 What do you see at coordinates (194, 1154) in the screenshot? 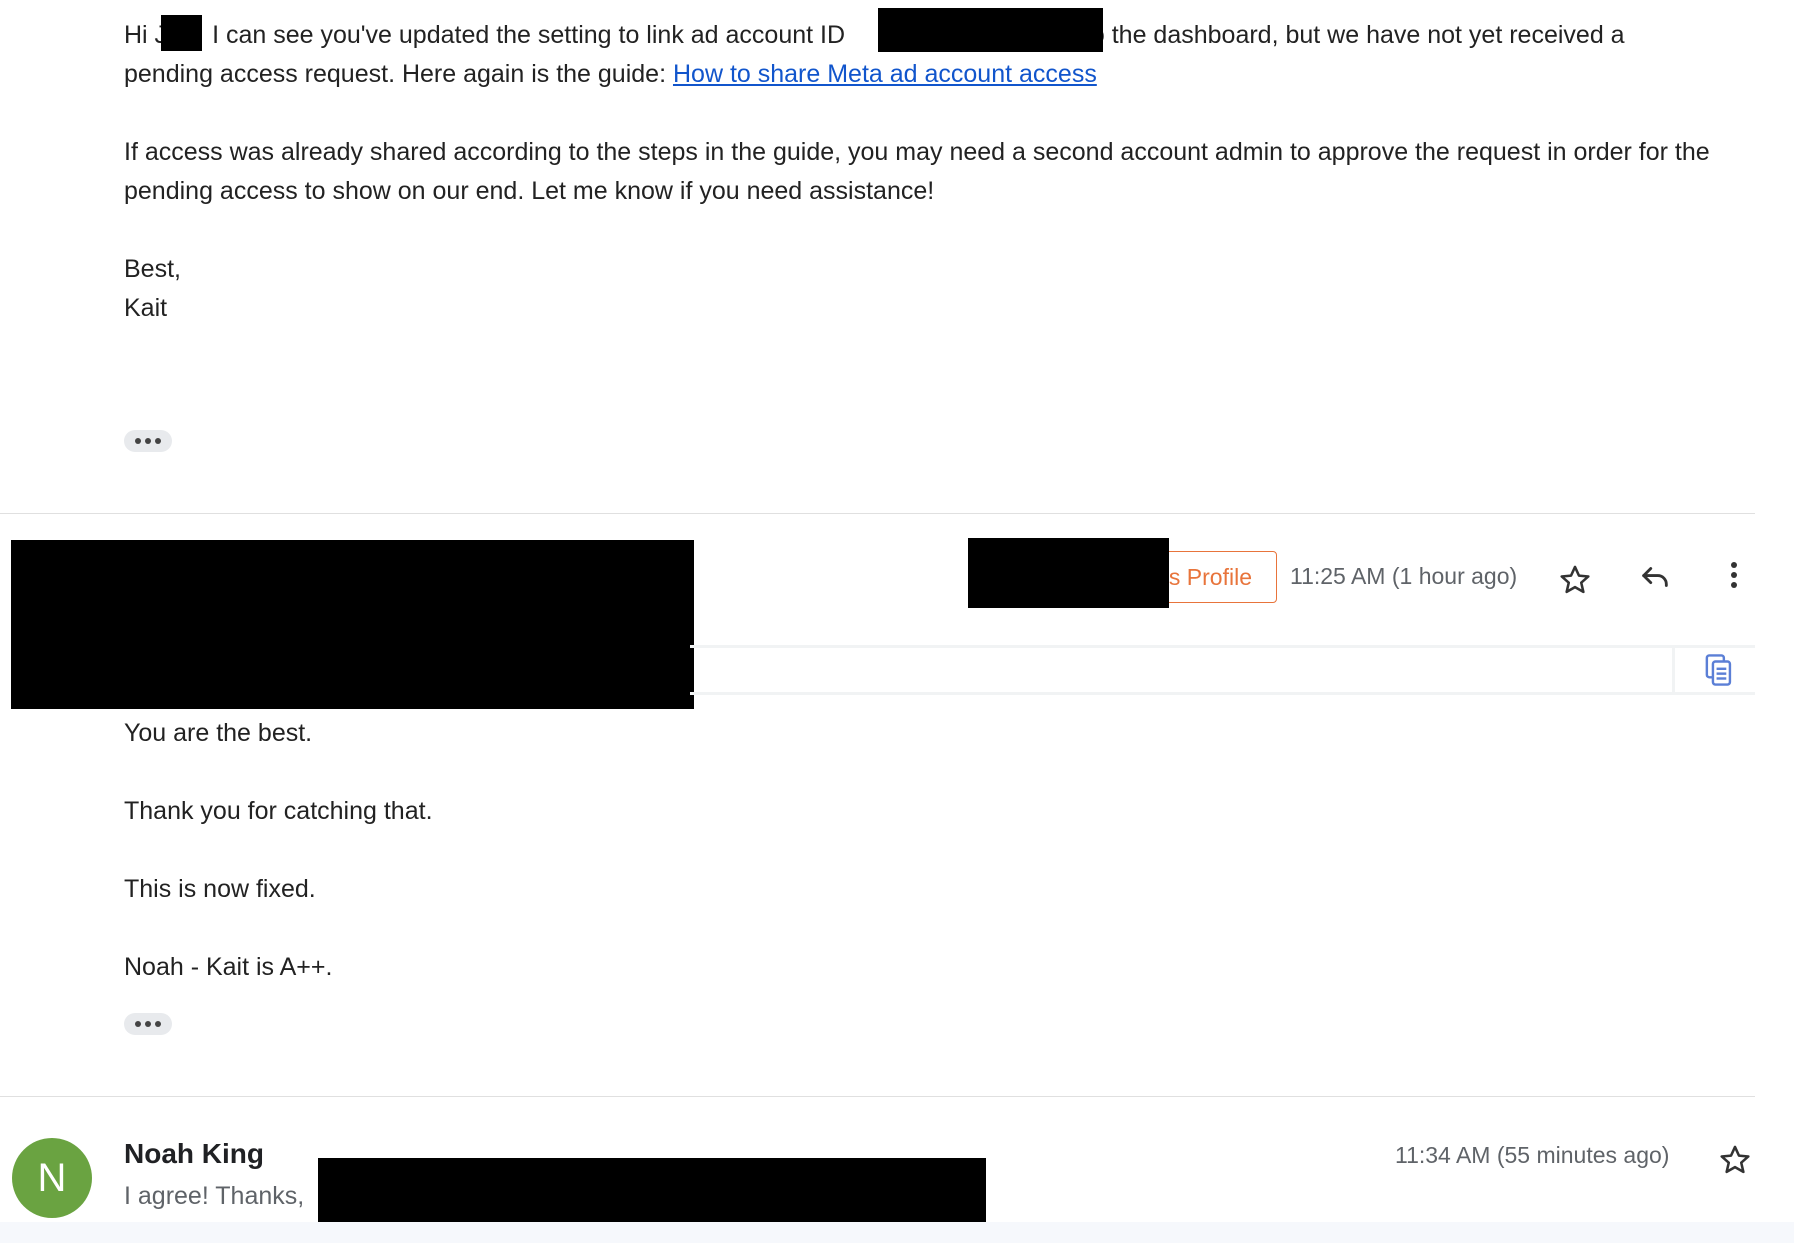
I see `sender-name: Noah King` at bounding box center [194, 1154].